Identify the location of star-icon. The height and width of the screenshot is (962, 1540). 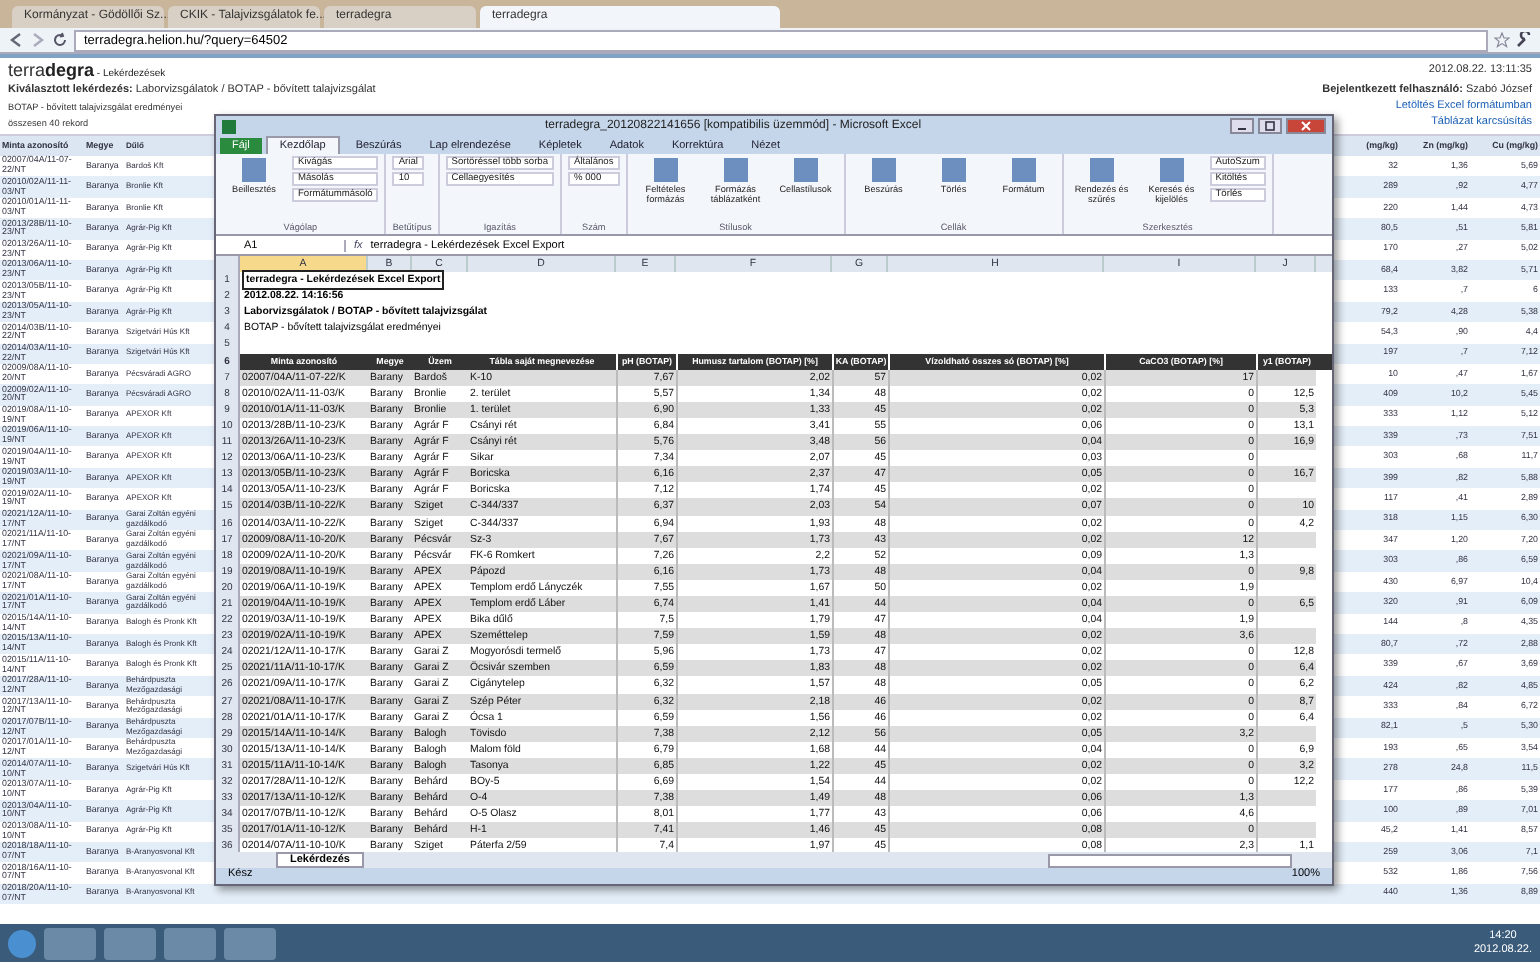
(1502, 40).